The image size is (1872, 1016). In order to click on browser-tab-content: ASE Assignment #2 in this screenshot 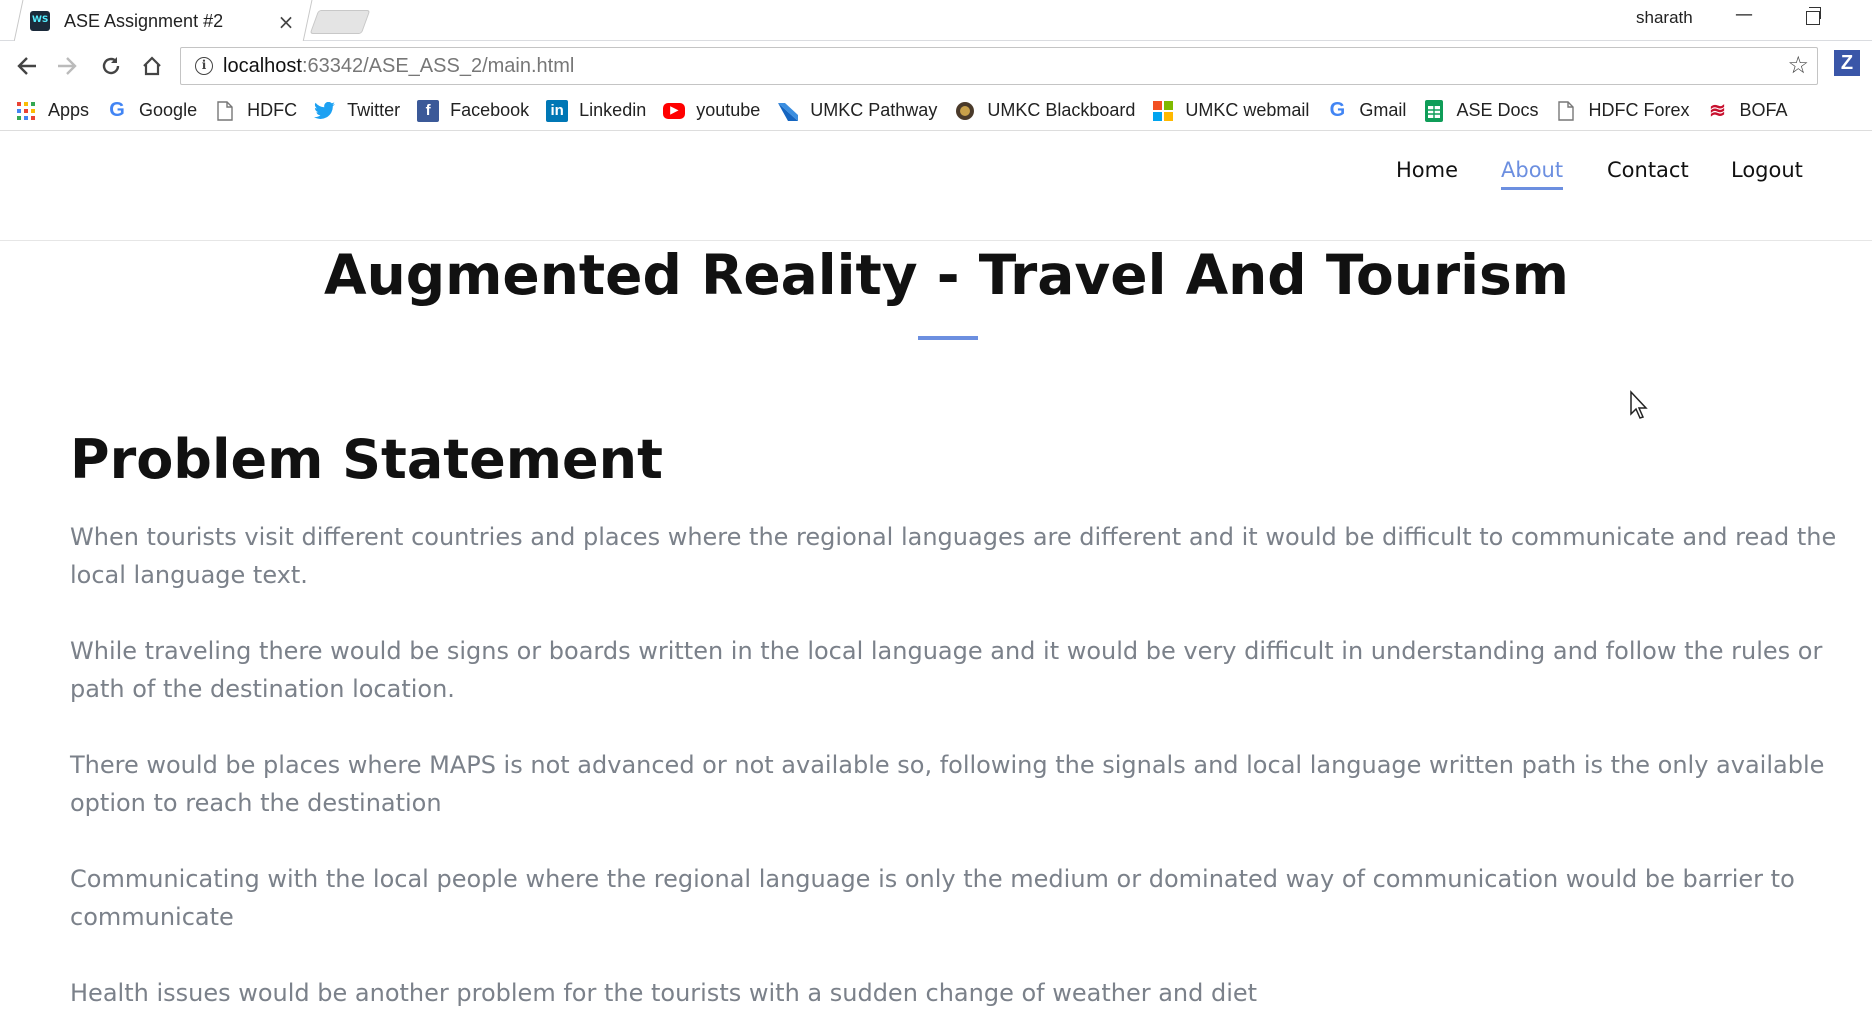, I will do `click(147, 21)`.